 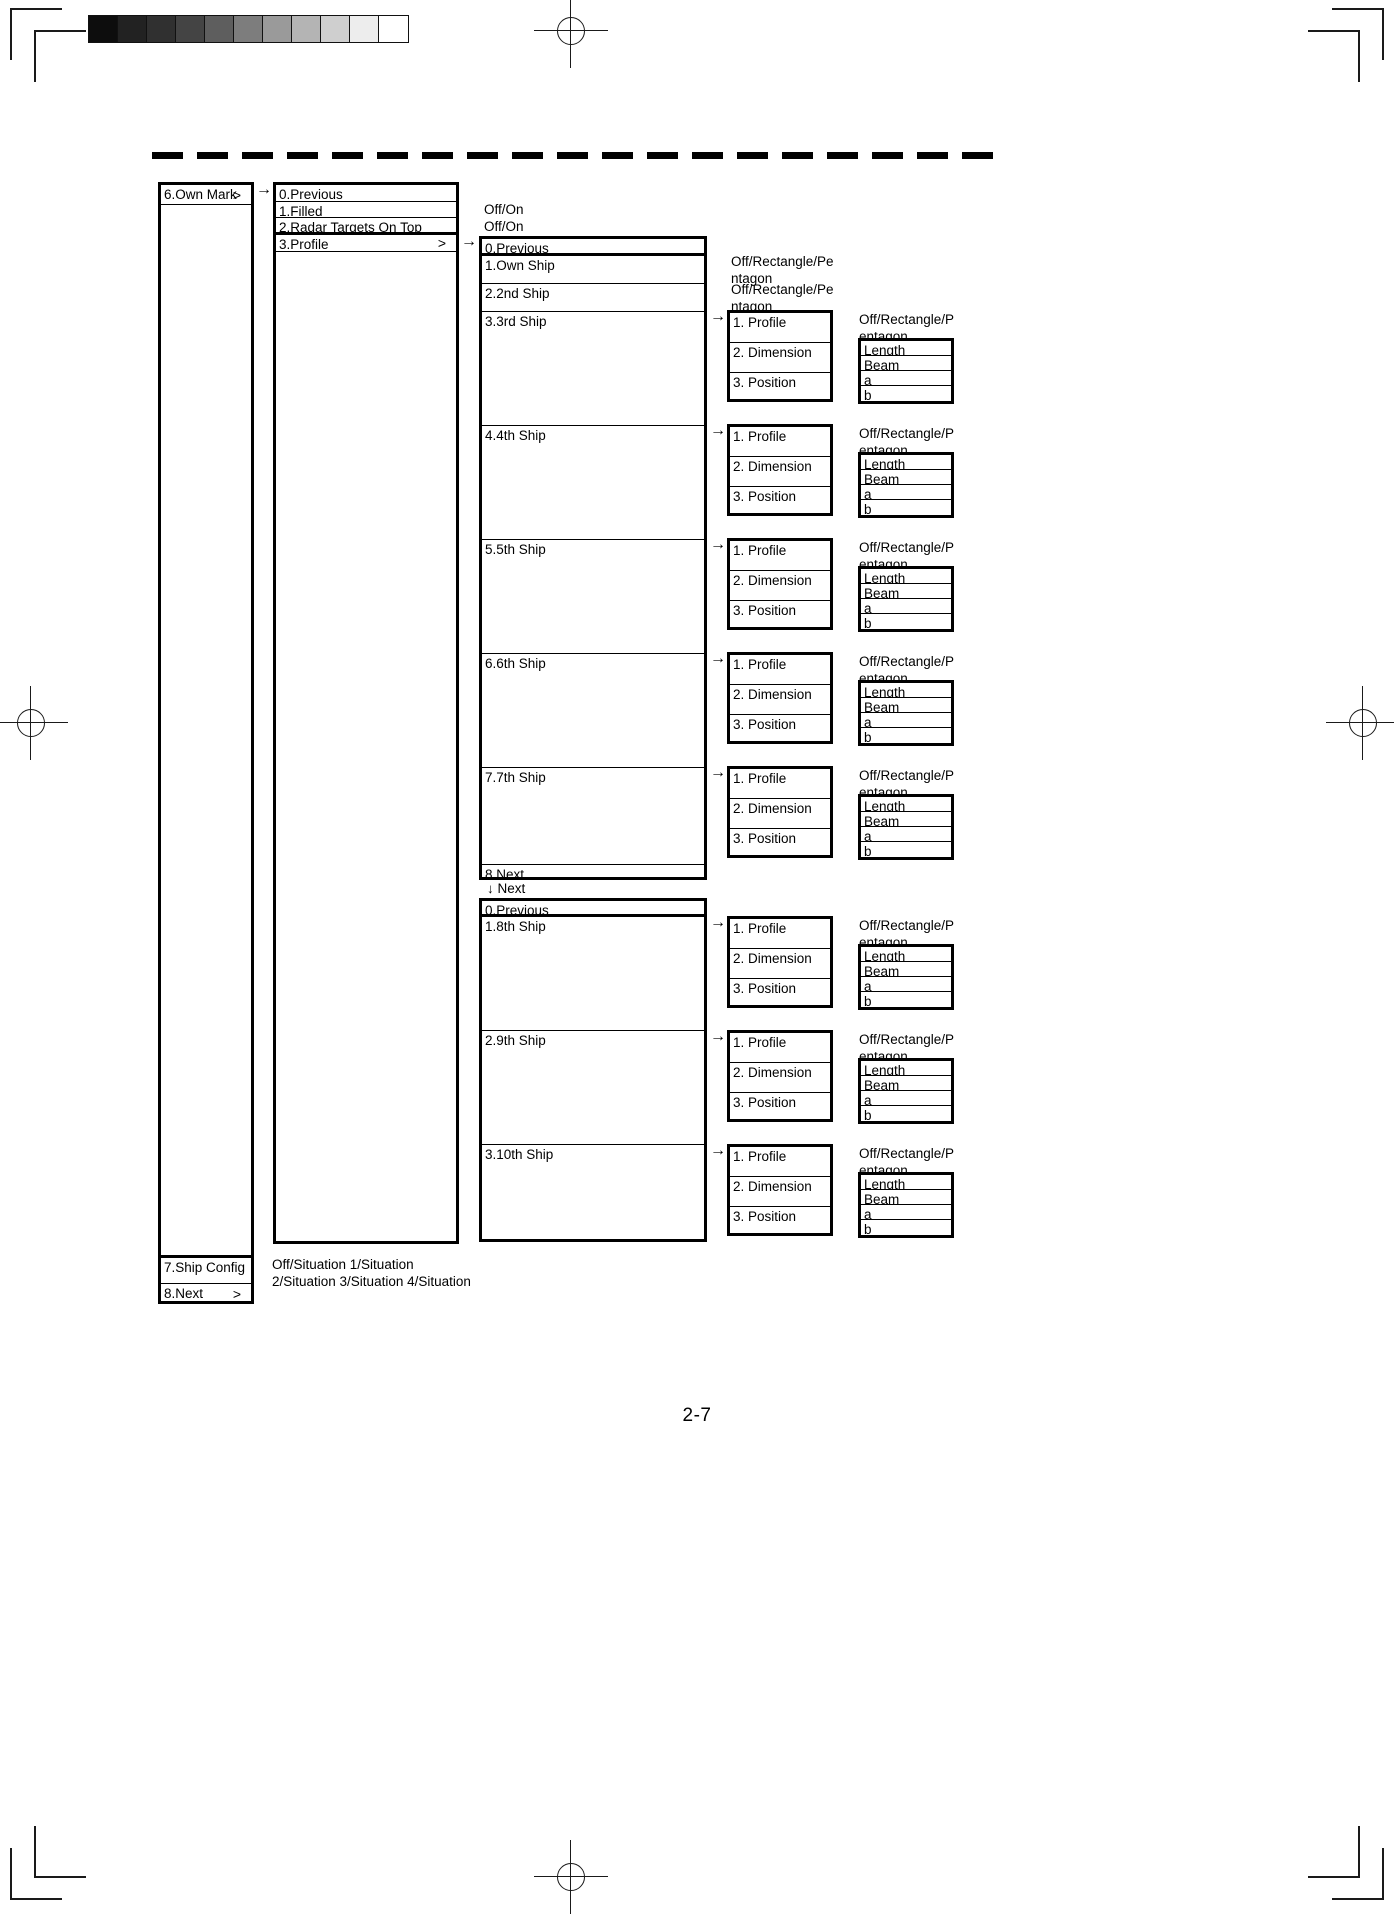 What do you see at coordinates (504, 209) in the screenshot?
I see `filled-options-note: Off/On` at bounding box center [504, 209].